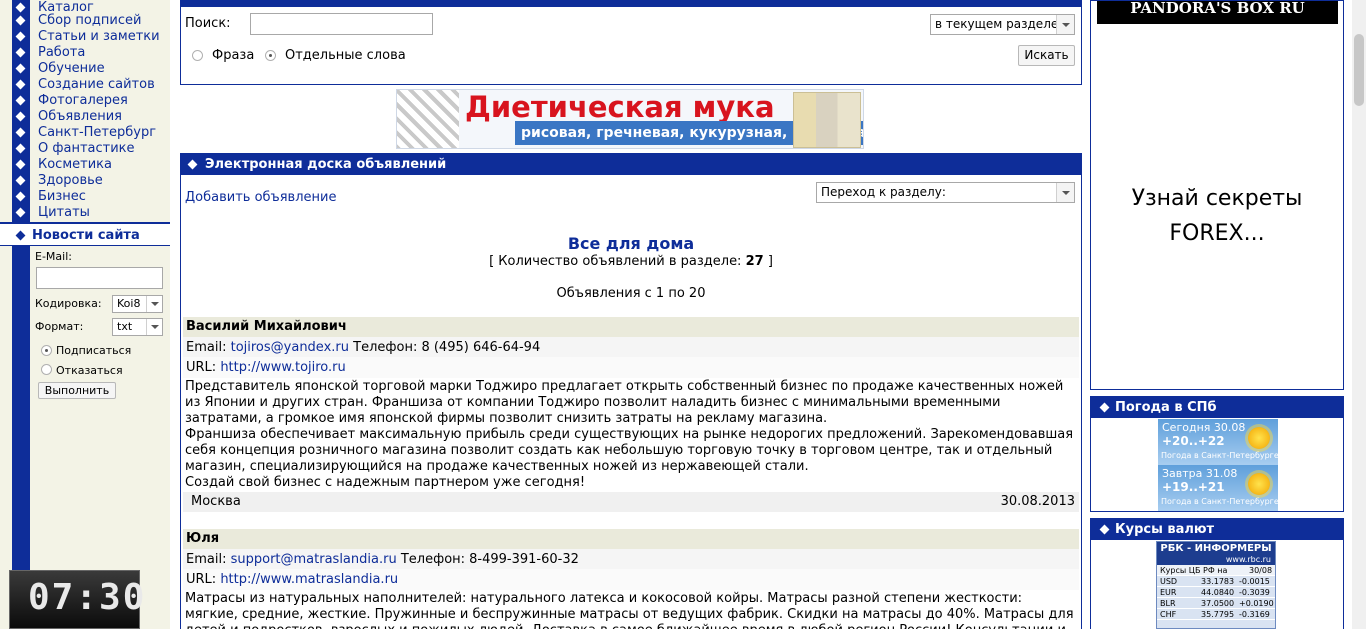 This screenshot has height=629, width=1366. What do you see at coordinates (1165, 529) in the screenshot?
I see `currency-title: Курсы валют` at bounding box center [1165, 529].